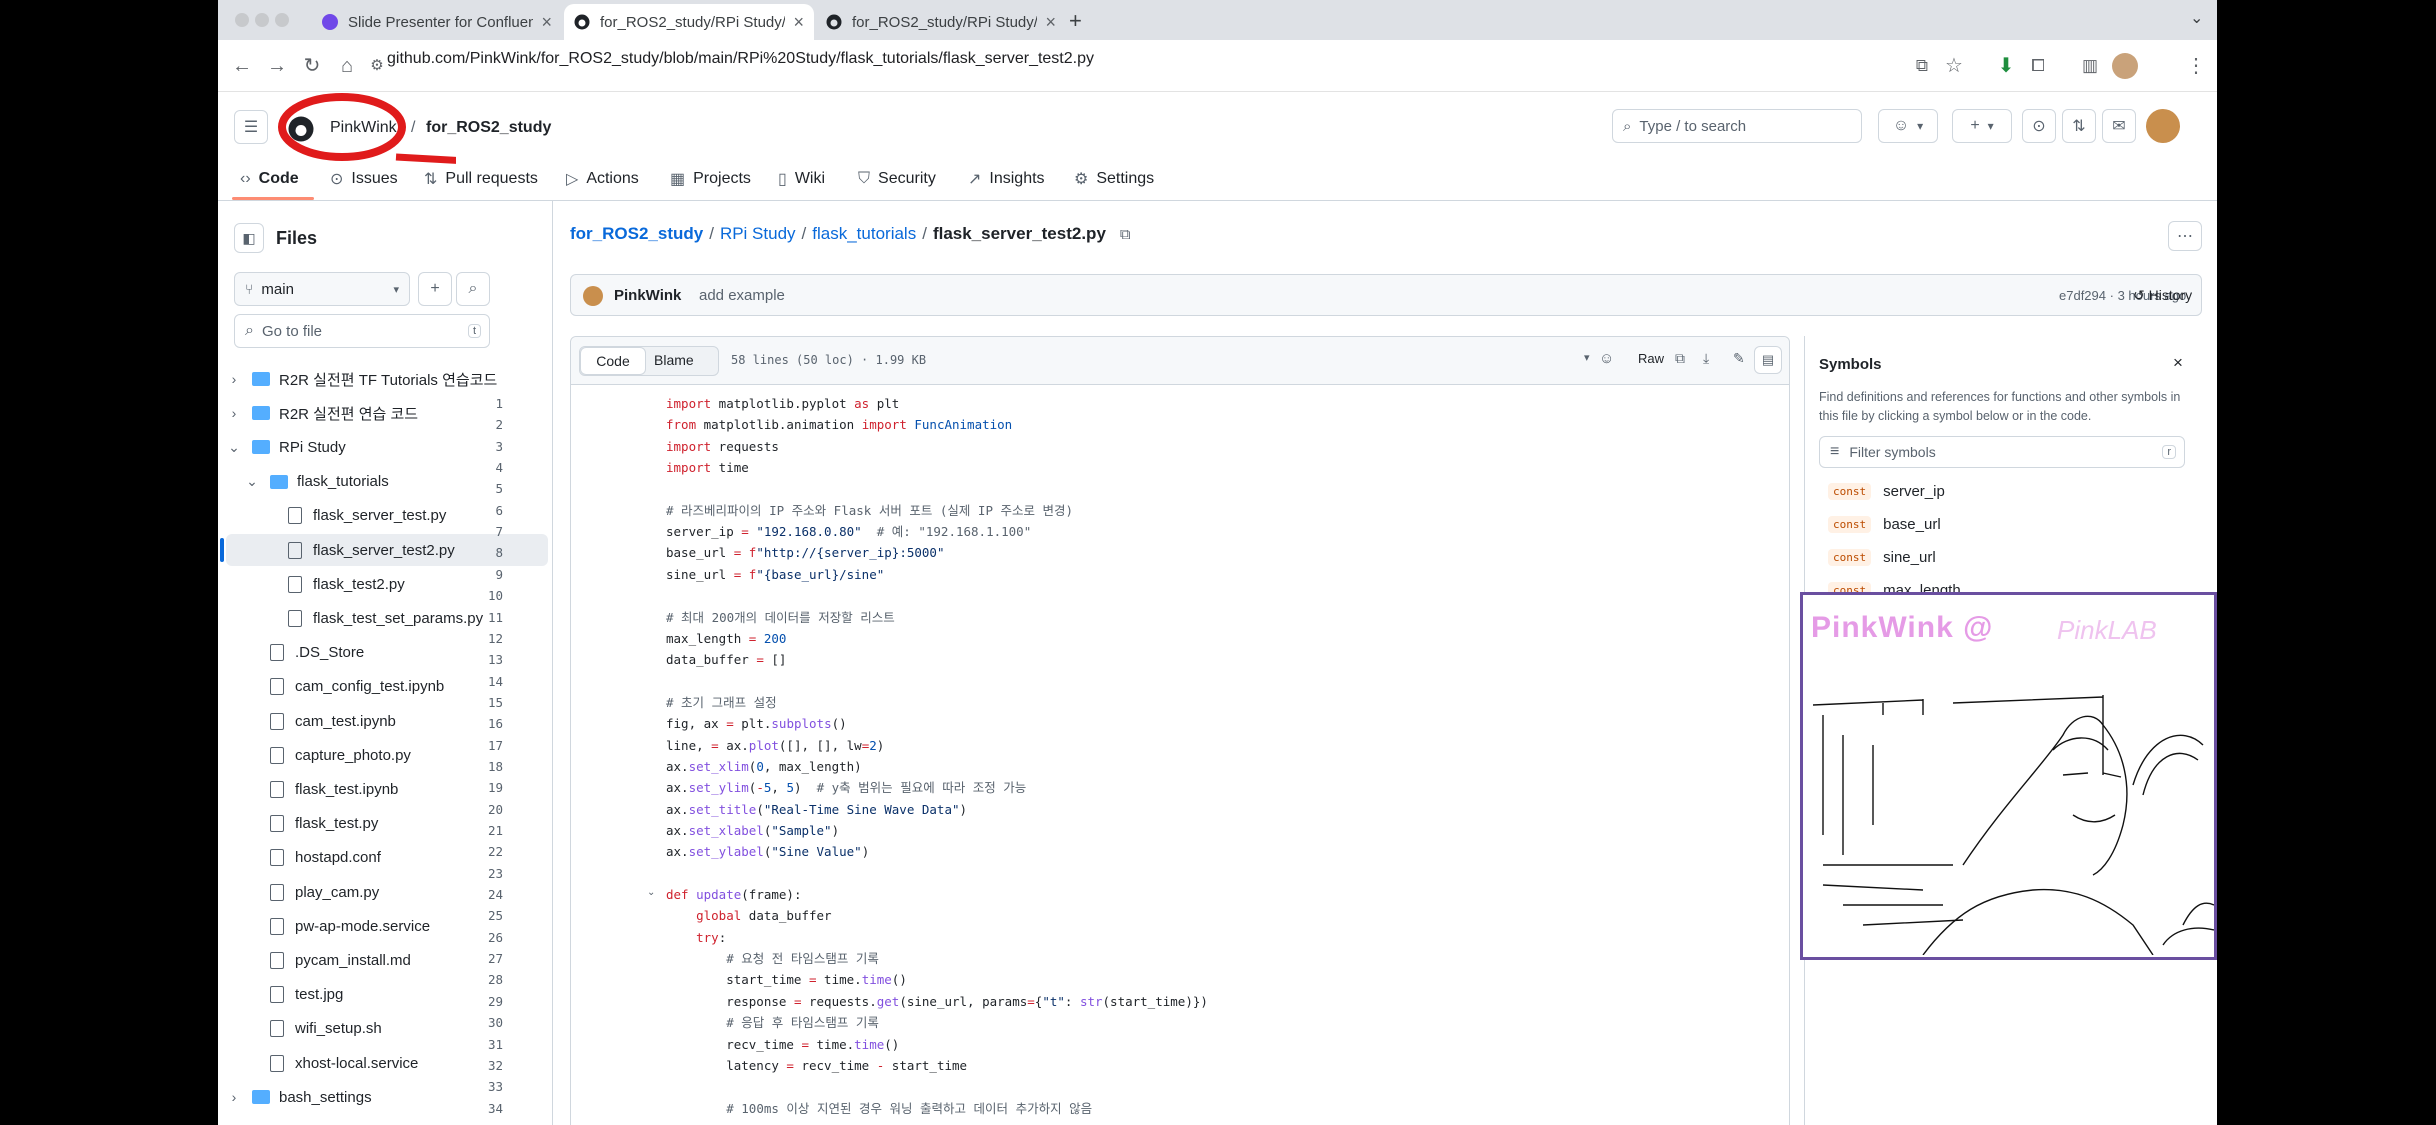 The height and width of the screenshot is (1125, 2436). What do you see at coordinates (478, 1044) in the screenshot?
I see `line-number: 31` at bounding box center [478, 1044].